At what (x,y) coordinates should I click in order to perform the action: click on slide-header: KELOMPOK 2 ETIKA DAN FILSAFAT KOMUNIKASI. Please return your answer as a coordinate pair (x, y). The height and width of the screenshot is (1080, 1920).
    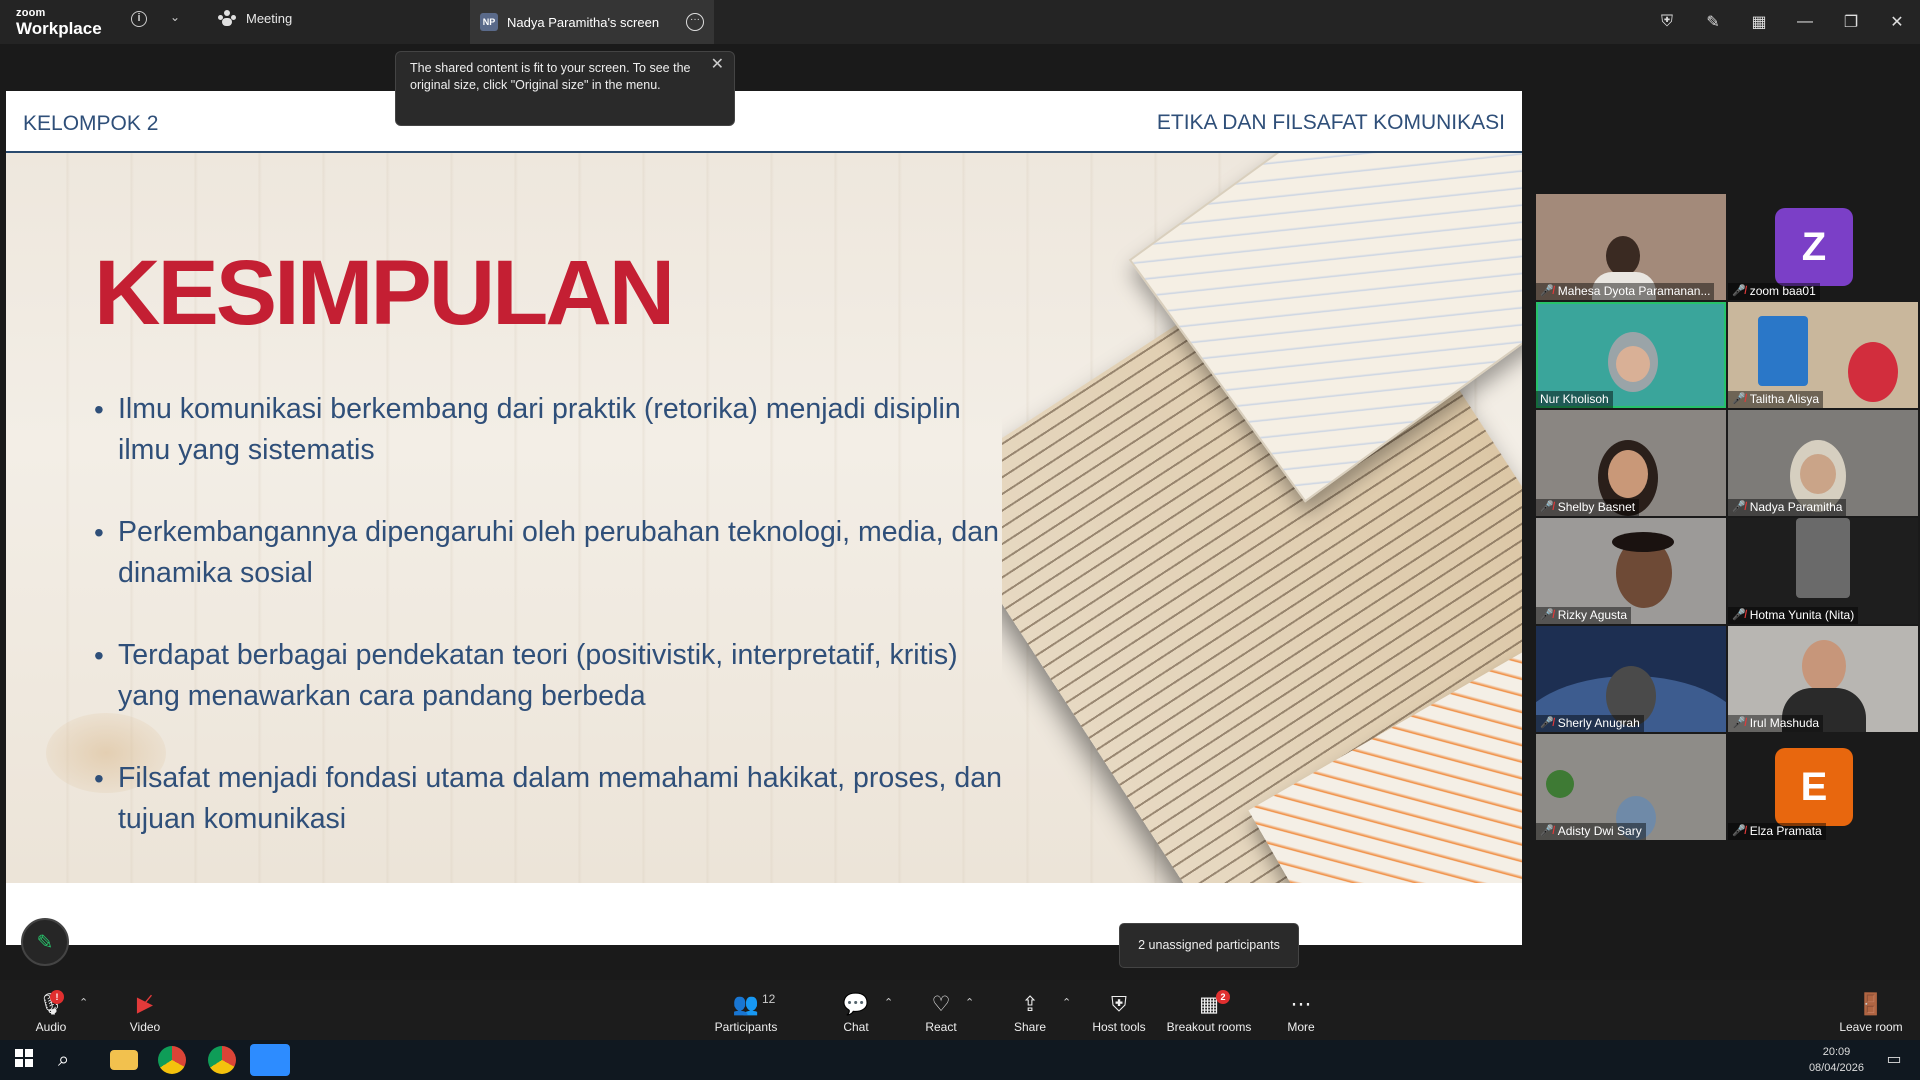
    Looking at the image, I should click on (764, 122).